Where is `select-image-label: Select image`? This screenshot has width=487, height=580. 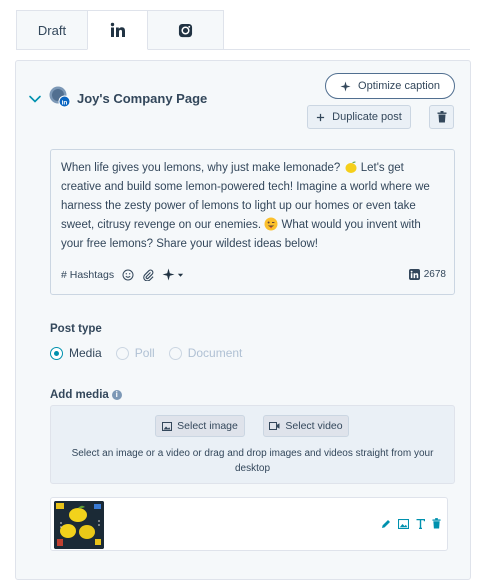 select-image-label: Select image is located at coordinates (207, 426).